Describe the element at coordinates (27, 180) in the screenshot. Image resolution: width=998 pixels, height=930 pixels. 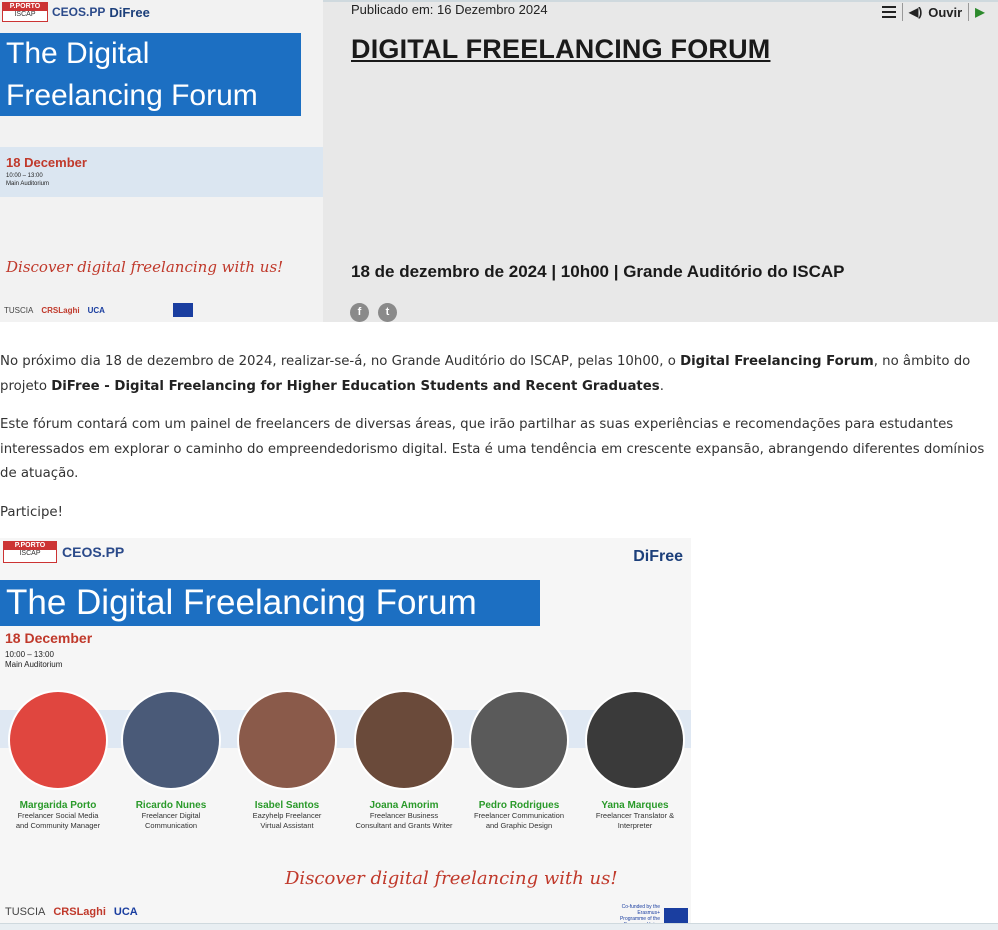
I see `thumbnail-time: 10:00 – 13:00 Main Auditorium` at that location.